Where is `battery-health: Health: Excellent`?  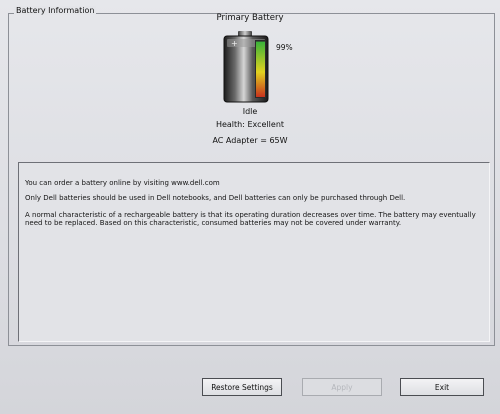
battery-health: Health: Excellent is located at coordinates (250, 124).